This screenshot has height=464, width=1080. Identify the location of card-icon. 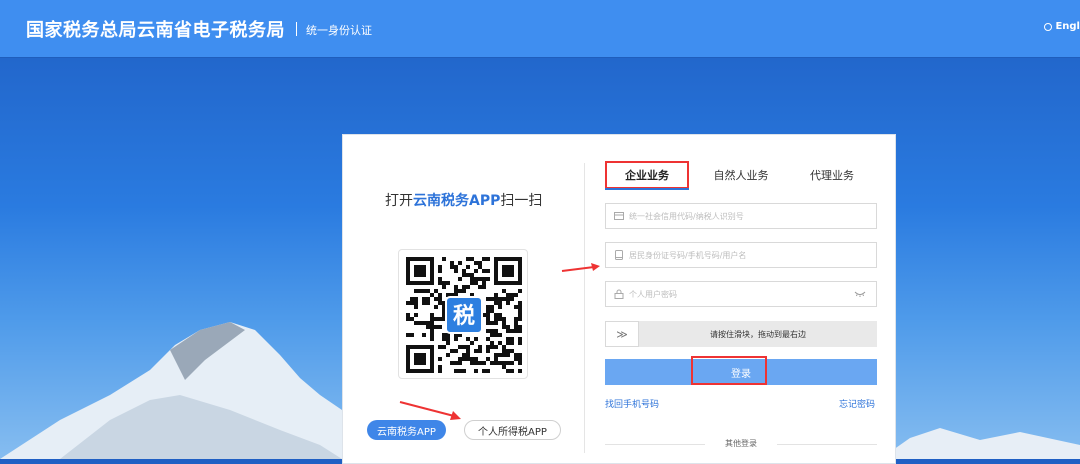
(619, 216).